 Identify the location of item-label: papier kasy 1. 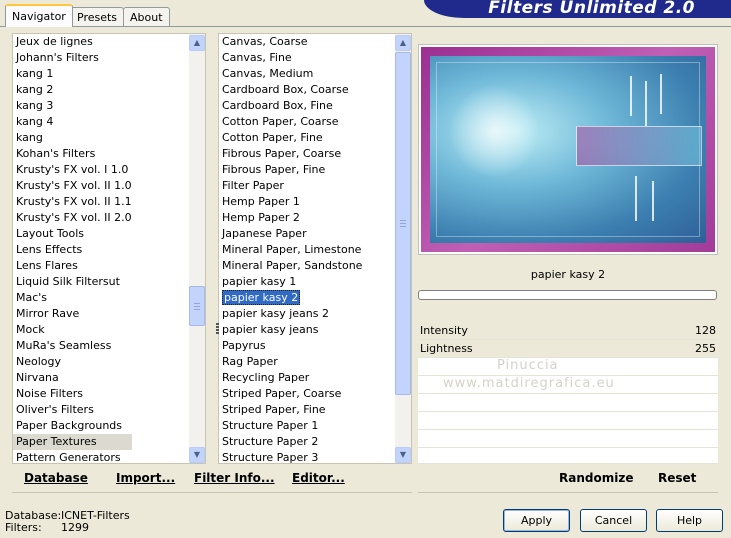
(259, 281).